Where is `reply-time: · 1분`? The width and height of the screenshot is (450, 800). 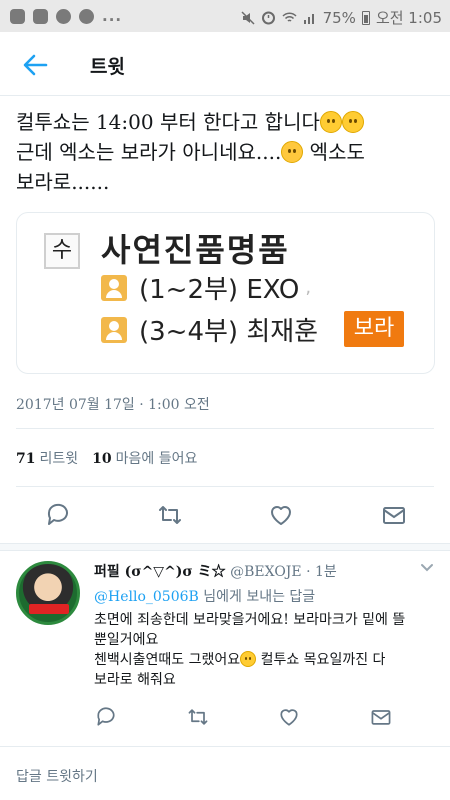
reply-time: · 1분 is located at coordinates (321, 572).